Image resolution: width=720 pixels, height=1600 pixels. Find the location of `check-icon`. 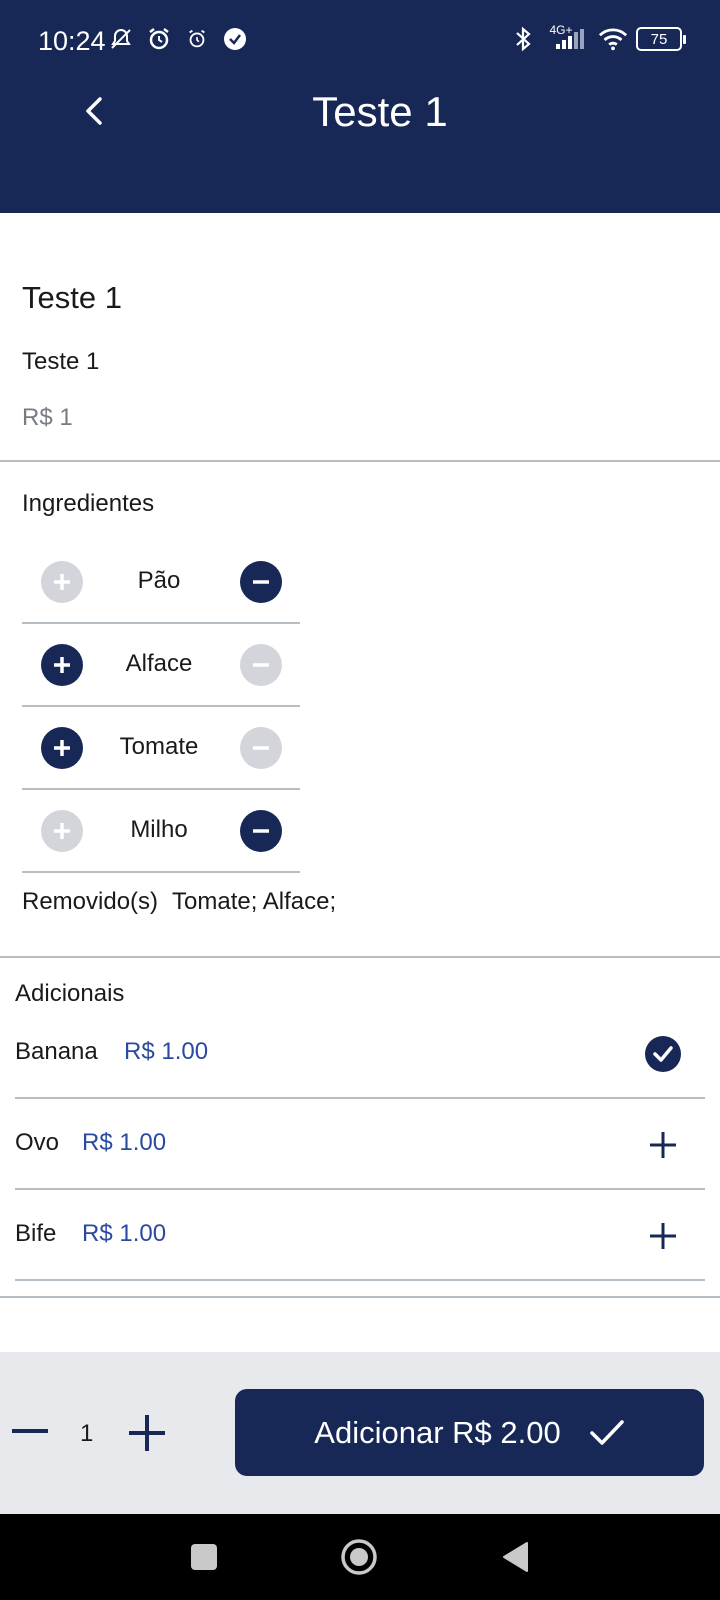

check-icon is located at coordinates (606, 1432).